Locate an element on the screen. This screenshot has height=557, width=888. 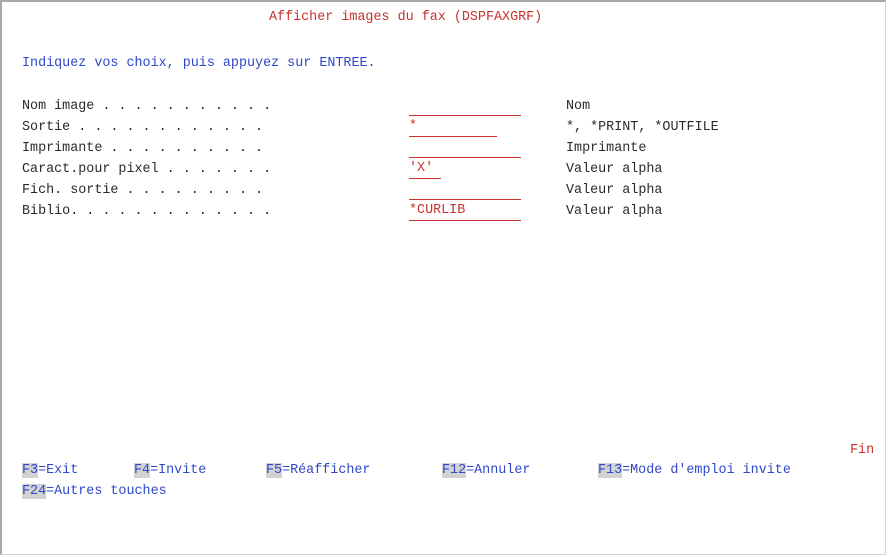
f12-key-text: =Annuler is located at coordinates (498, 470).